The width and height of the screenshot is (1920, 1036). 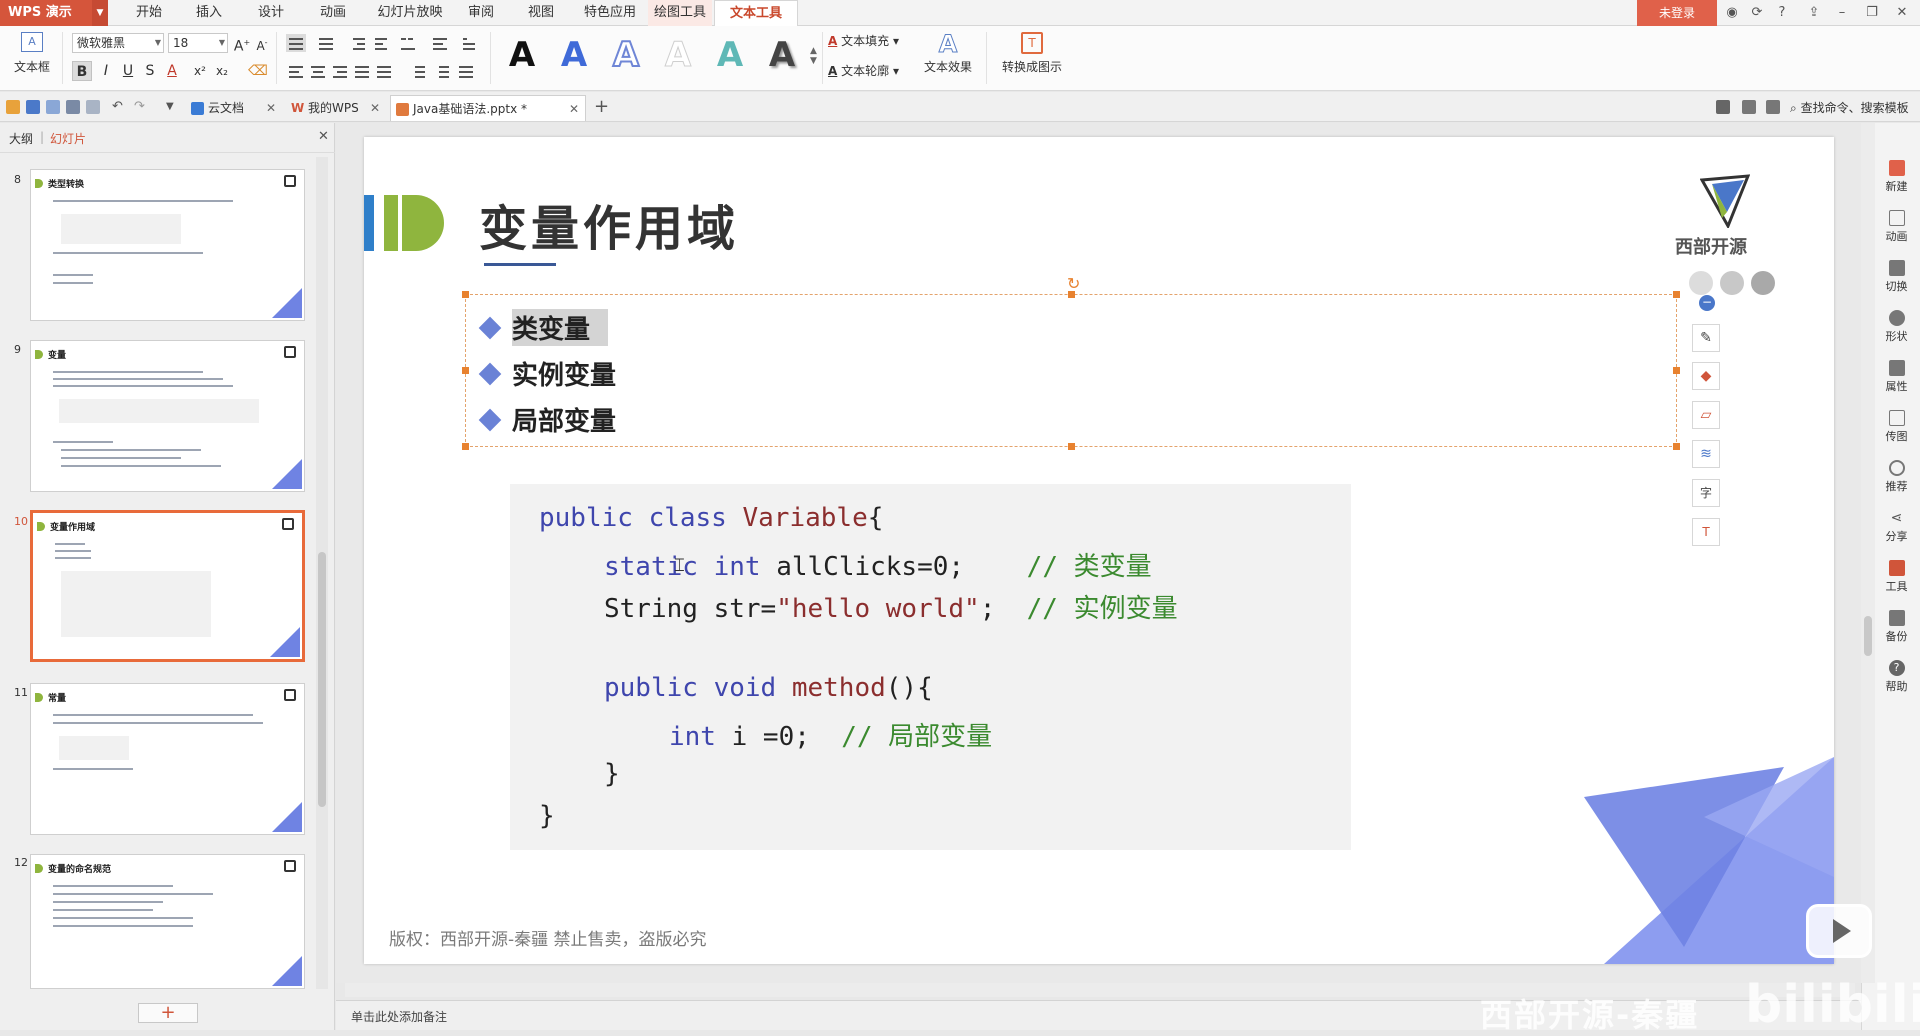 What do you see at coordinates (242, 44) in the screenshot?
I see `grow-font-icon: A+` at bounding box center [242, 44].